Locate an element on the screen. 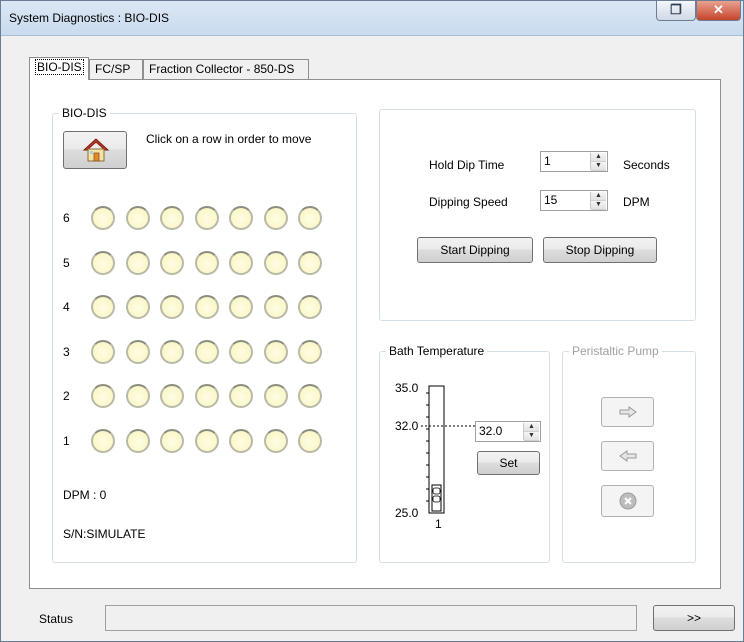 The width and height of the screenshot is (744, 642). scale-max-label: 35.0 is located at coordinates (407, 388).